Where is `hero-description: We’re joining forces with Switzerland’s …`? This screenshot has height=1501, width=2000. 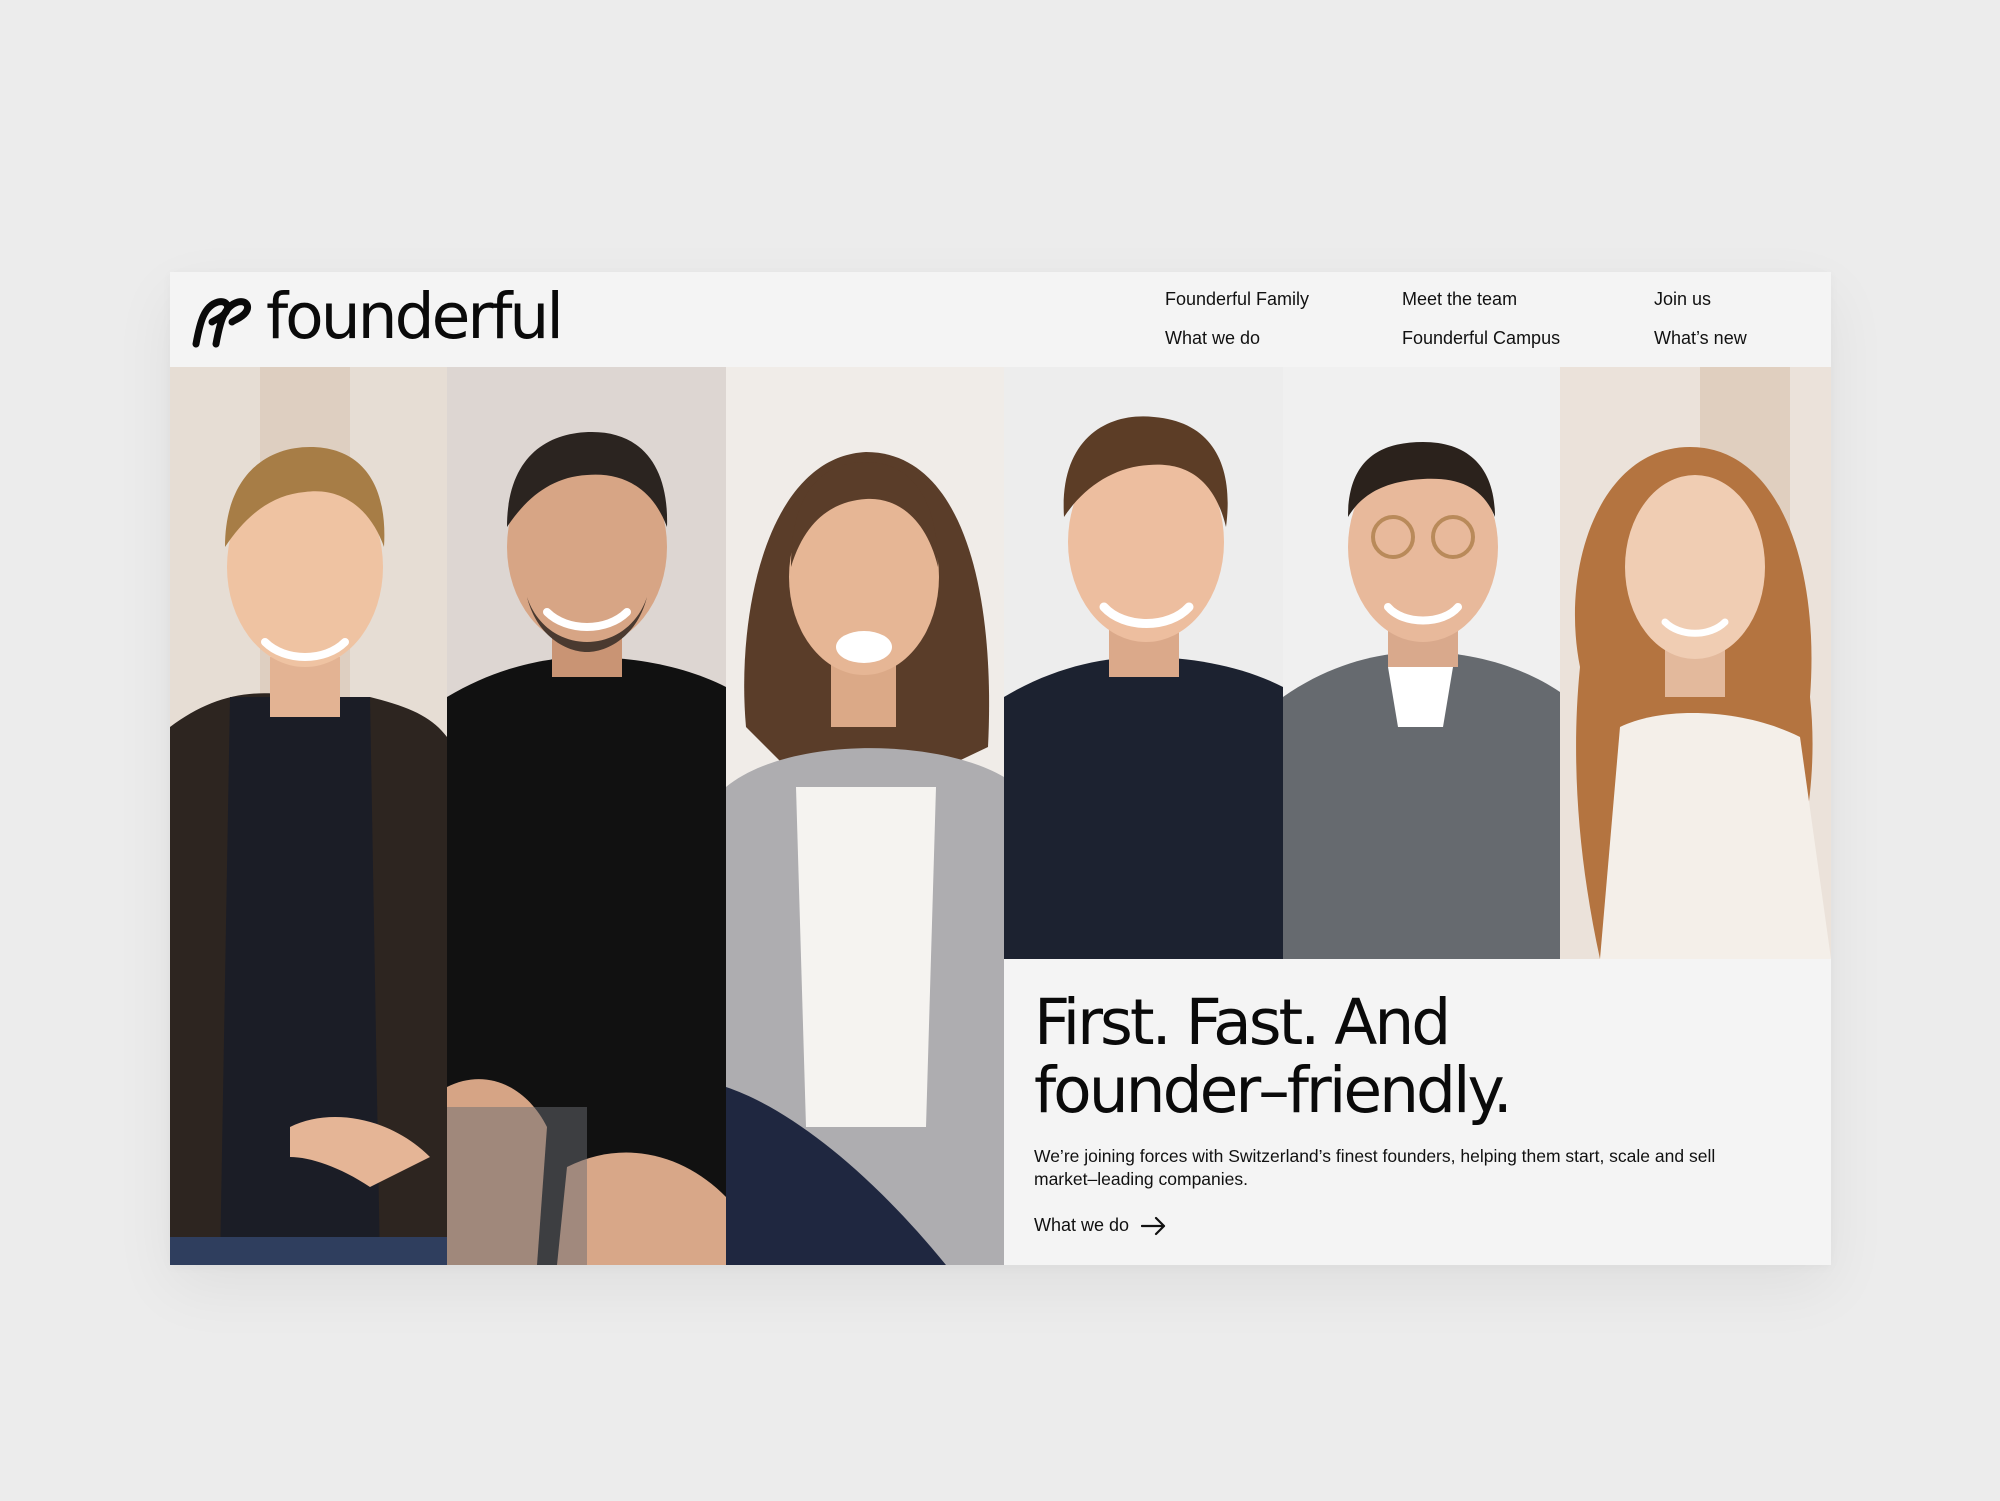
hero-description: We’re joining forces with Switzerland’s … is located at coordinates (1375, 1167).